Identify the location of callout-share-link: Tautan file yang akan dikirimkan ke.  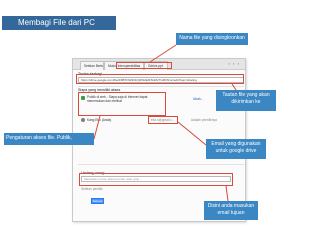
(246, 100).